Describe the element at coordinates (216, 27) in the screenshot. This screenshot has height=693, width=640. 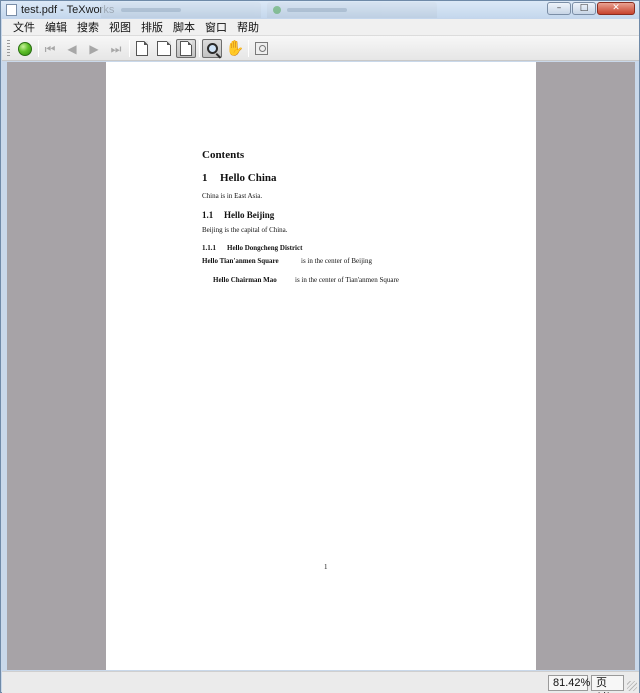
I see `menu-window: 窗口` at that location.